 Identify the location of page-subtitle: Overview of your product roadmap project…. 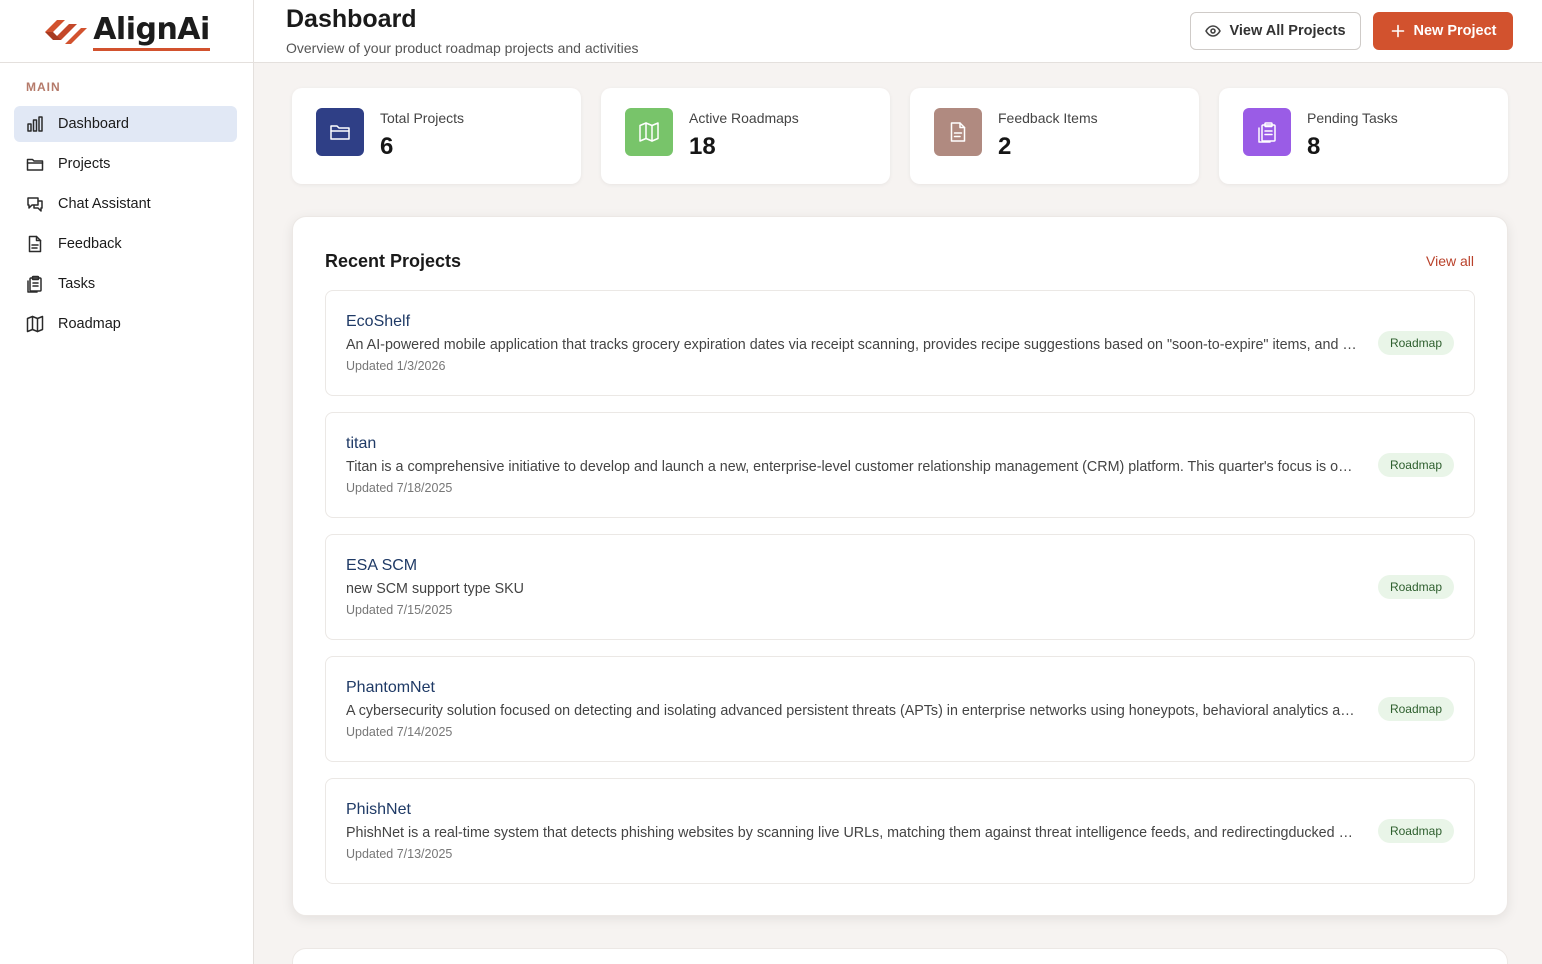
(462, 48).